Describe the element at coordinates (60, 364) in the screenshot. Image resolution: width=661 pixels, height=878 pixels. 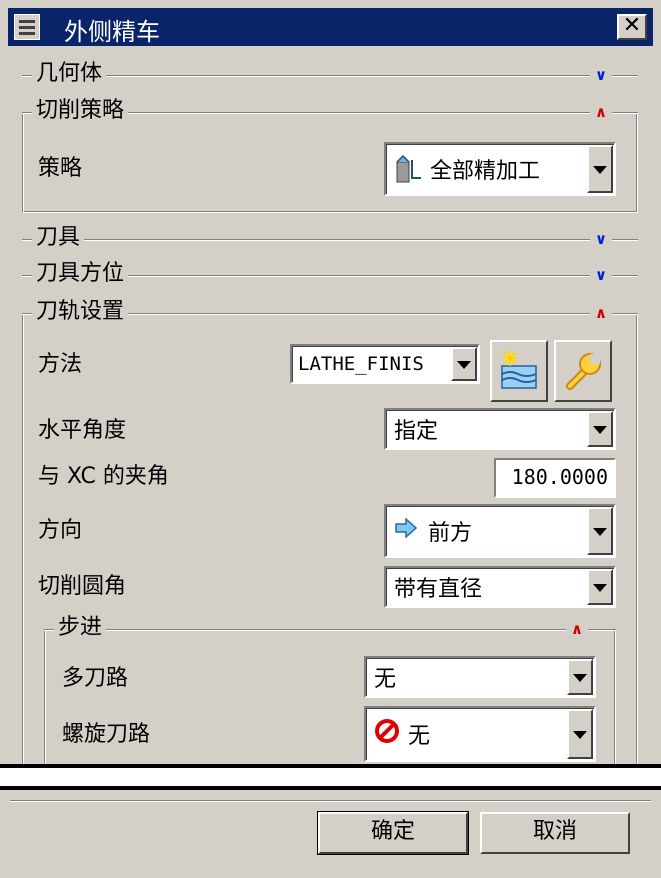
I see `method-label: 方法` at that location.